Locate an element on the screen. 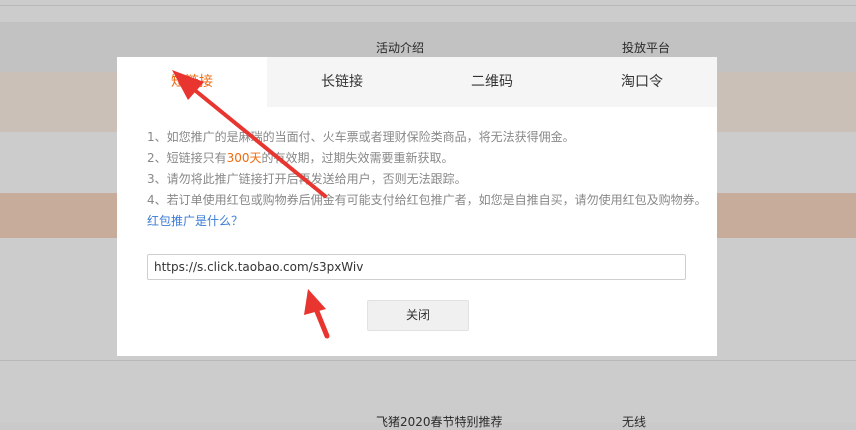 The height and width of the screenshot is (430, 856). note-3: 3、请勿将此推广链接打开后再发送给用户，否则无法跟踪。 is located at coordinates (307, 179).